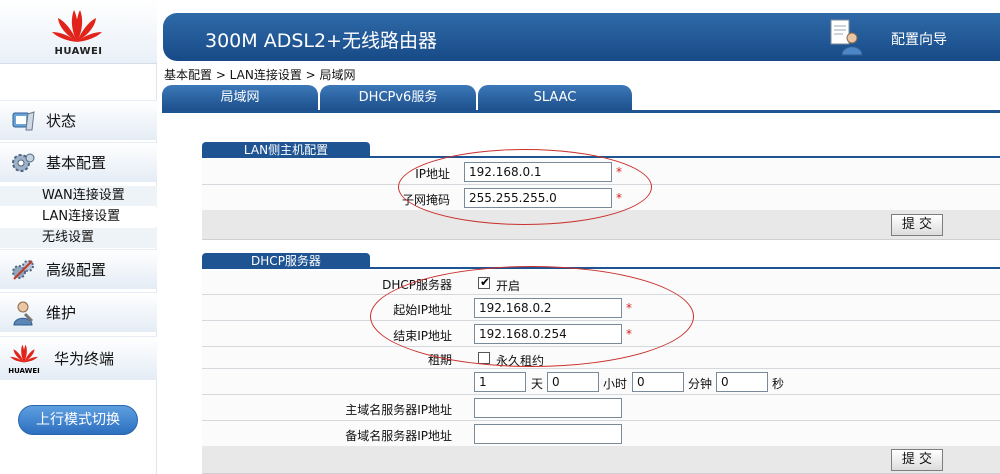 The width and height of the screenshot is (1000, 474). Describe the element at coordinates (78, 120) in the screenshot. I see `sidebar-item-status: 状态` at that location.